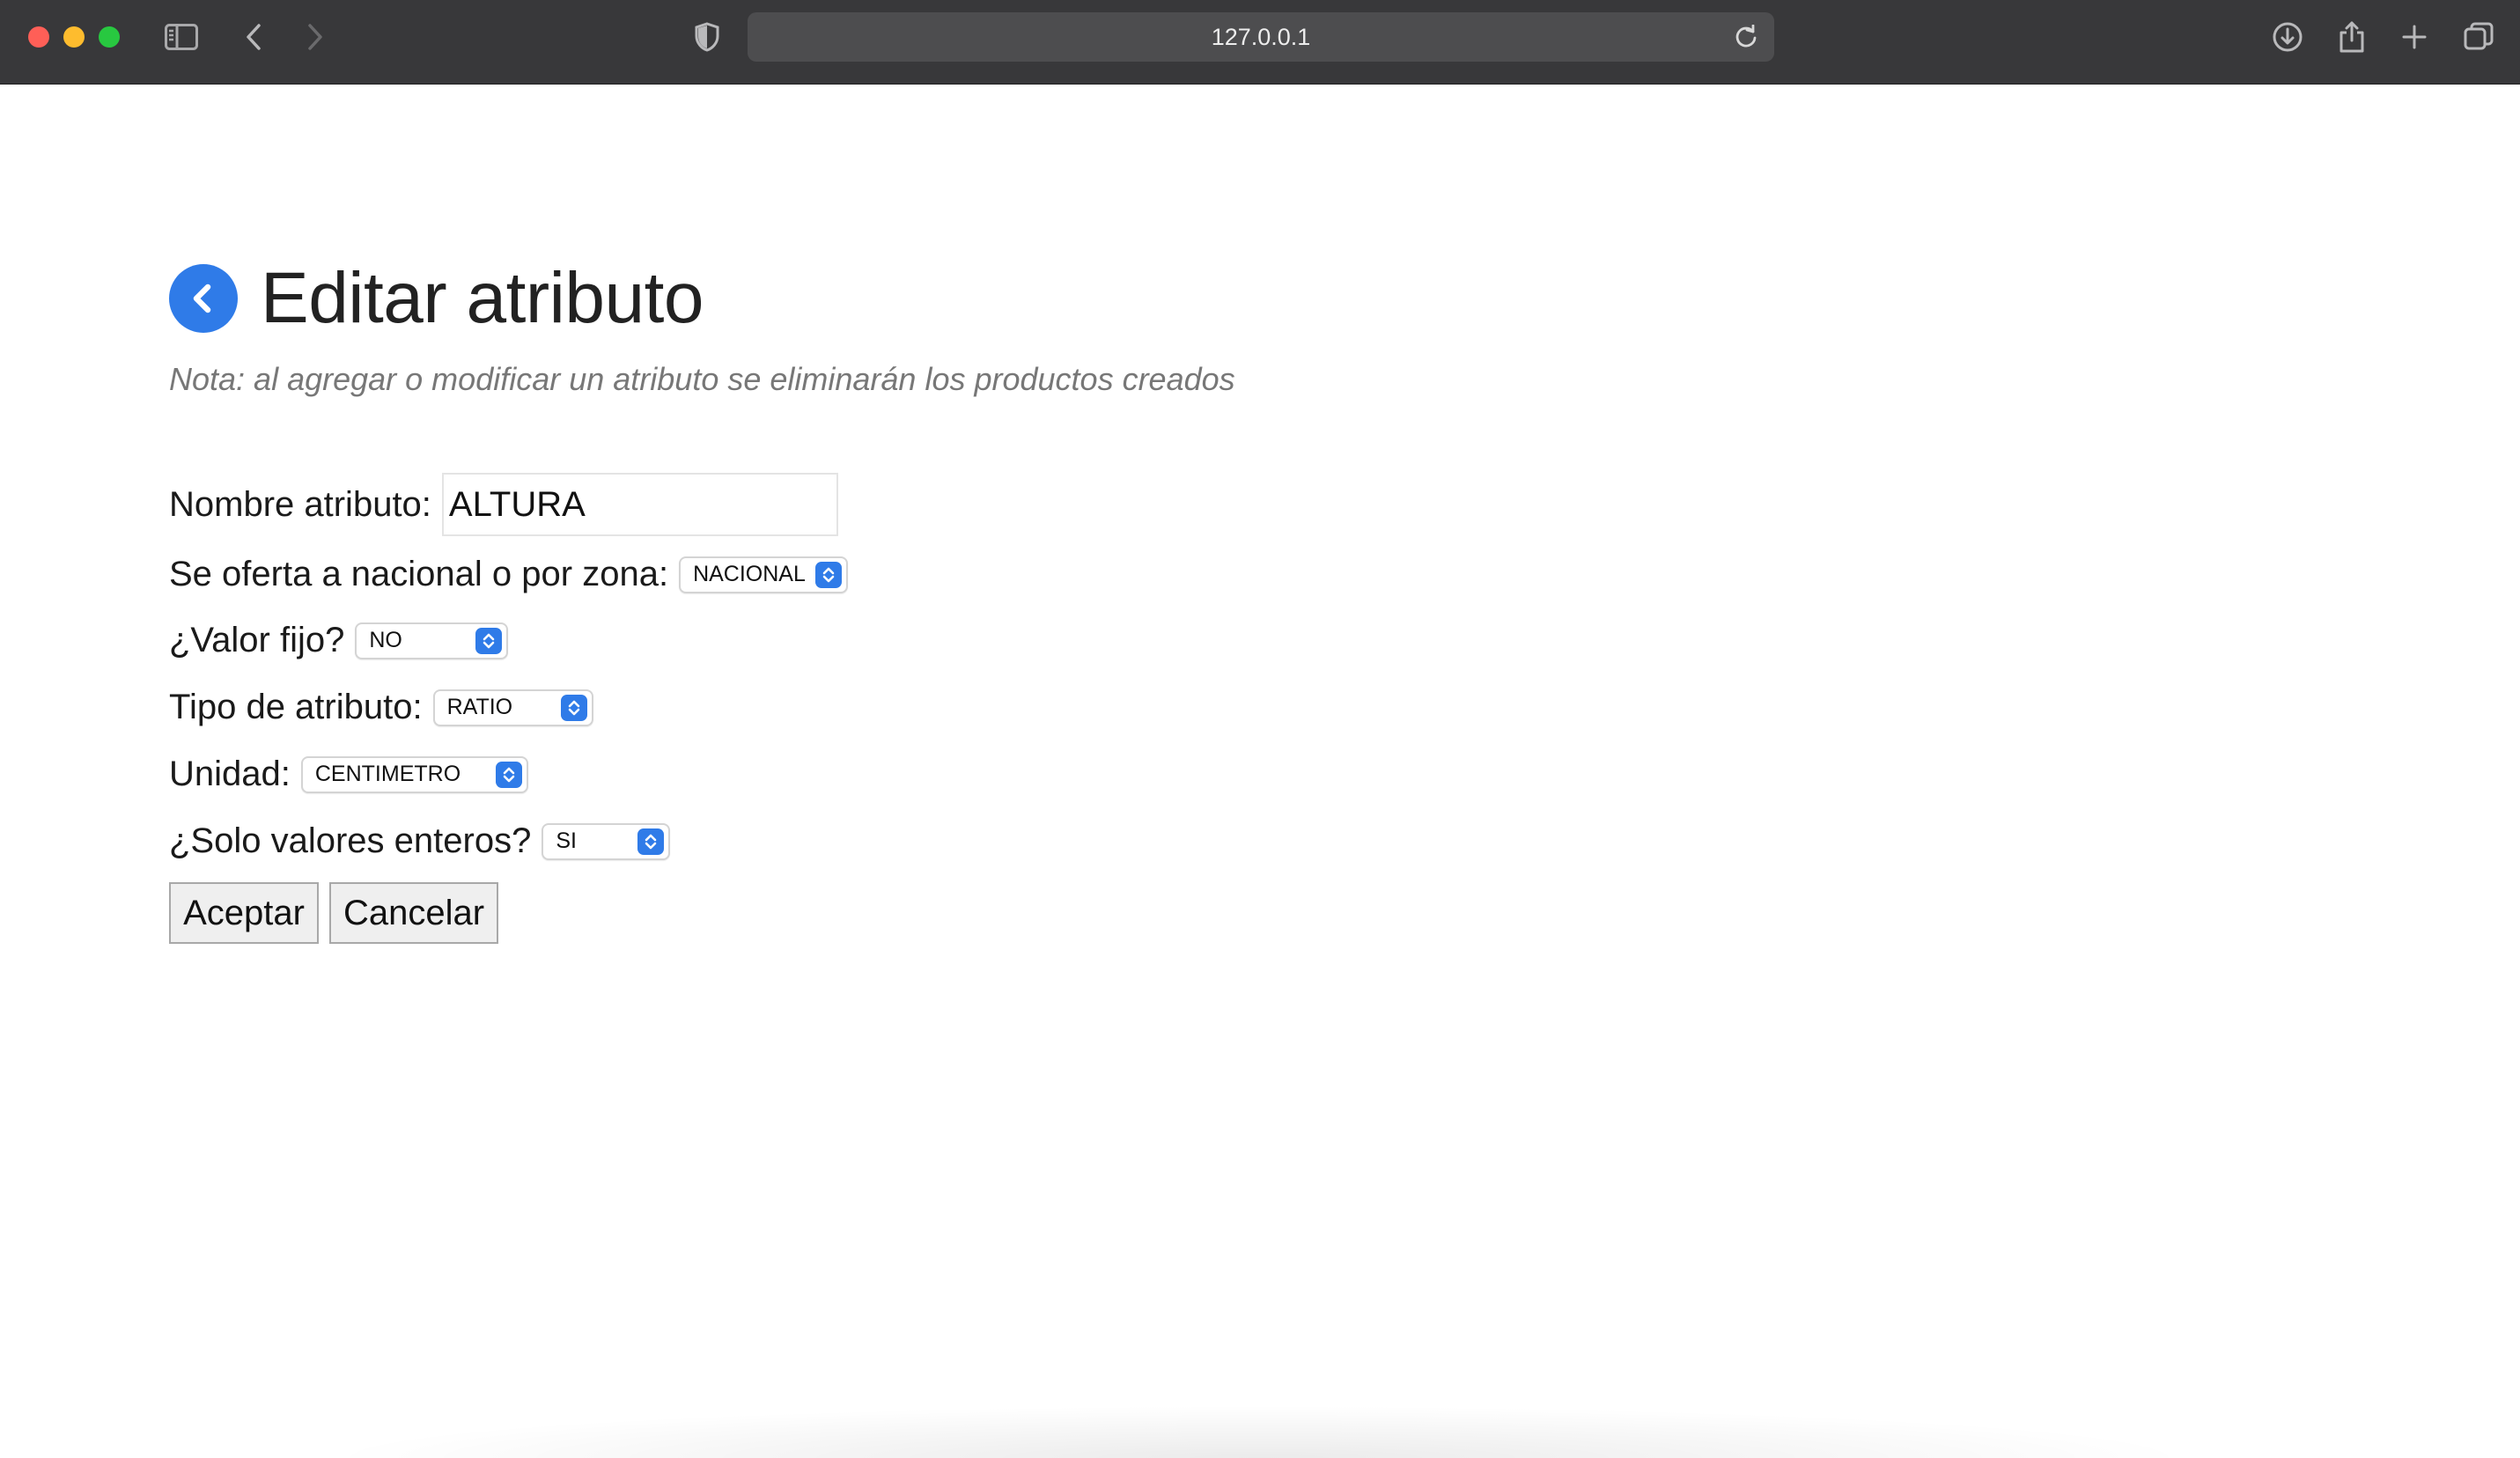  I want to click on unidad-label: Unidad:, so click(230, 774).